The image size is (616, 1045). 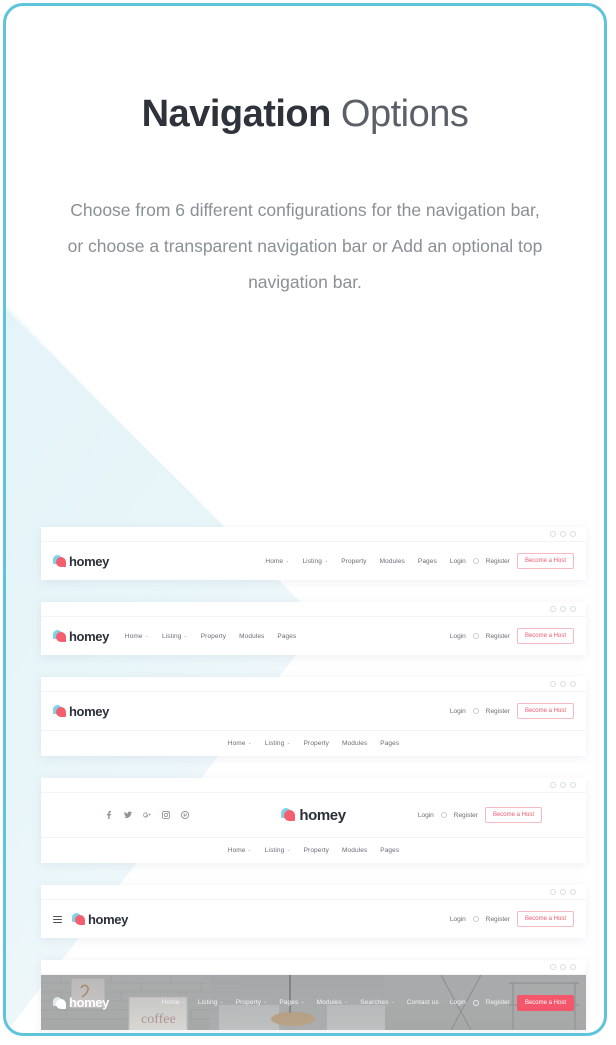 What do you see at coordinates (313, 711) in the screenshot?
I see `navbar-upper: homey Login Register Become a Host` at bounding box center [313, 711].